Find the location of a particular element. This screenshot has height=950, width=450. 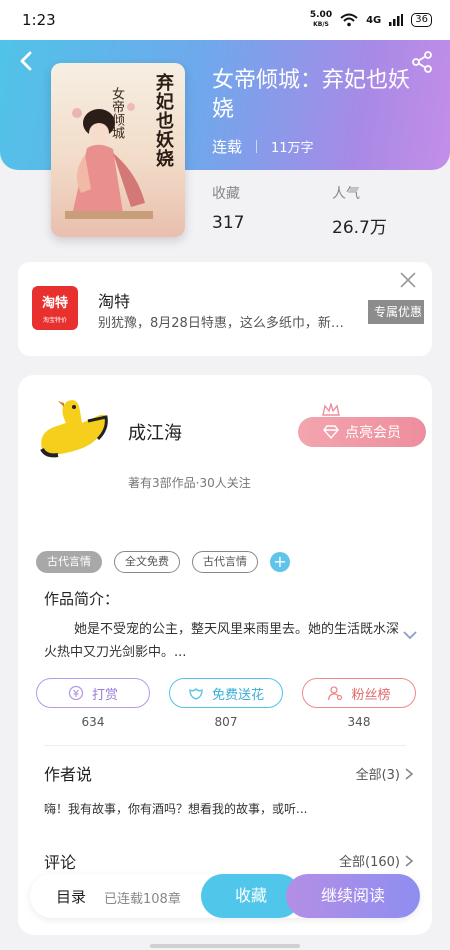

close-icon is located at coordinates (408, 280).